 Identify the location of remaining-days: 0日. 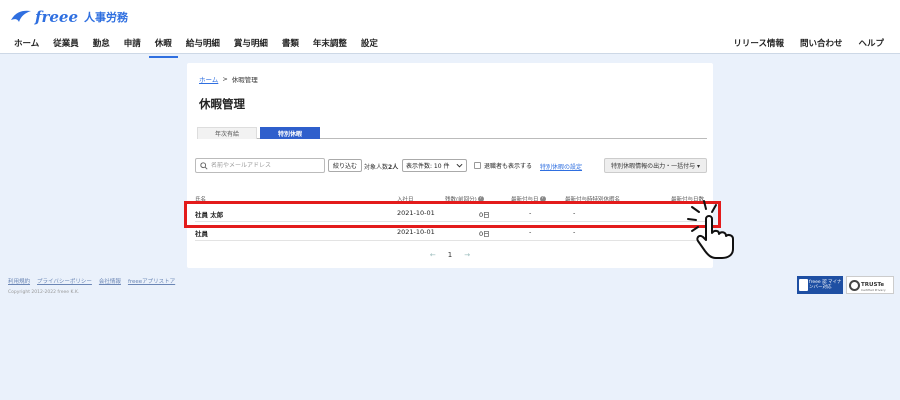
(484, 234).